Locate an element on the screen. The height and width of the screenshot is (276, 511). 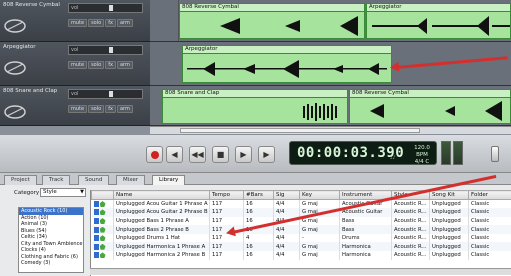
table-cell: Unplugged is located at coordinates (449, 238).